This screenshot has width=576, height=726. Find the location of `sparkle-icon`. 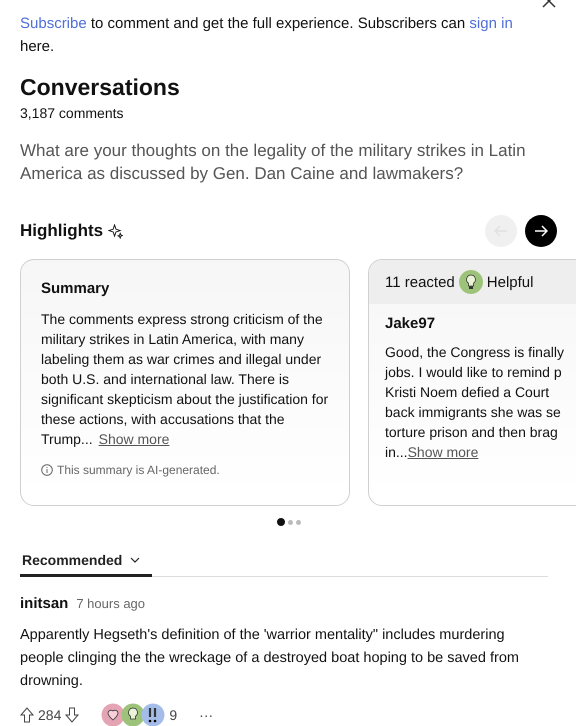

sparkle-icon is located at coordinates (116, 231).